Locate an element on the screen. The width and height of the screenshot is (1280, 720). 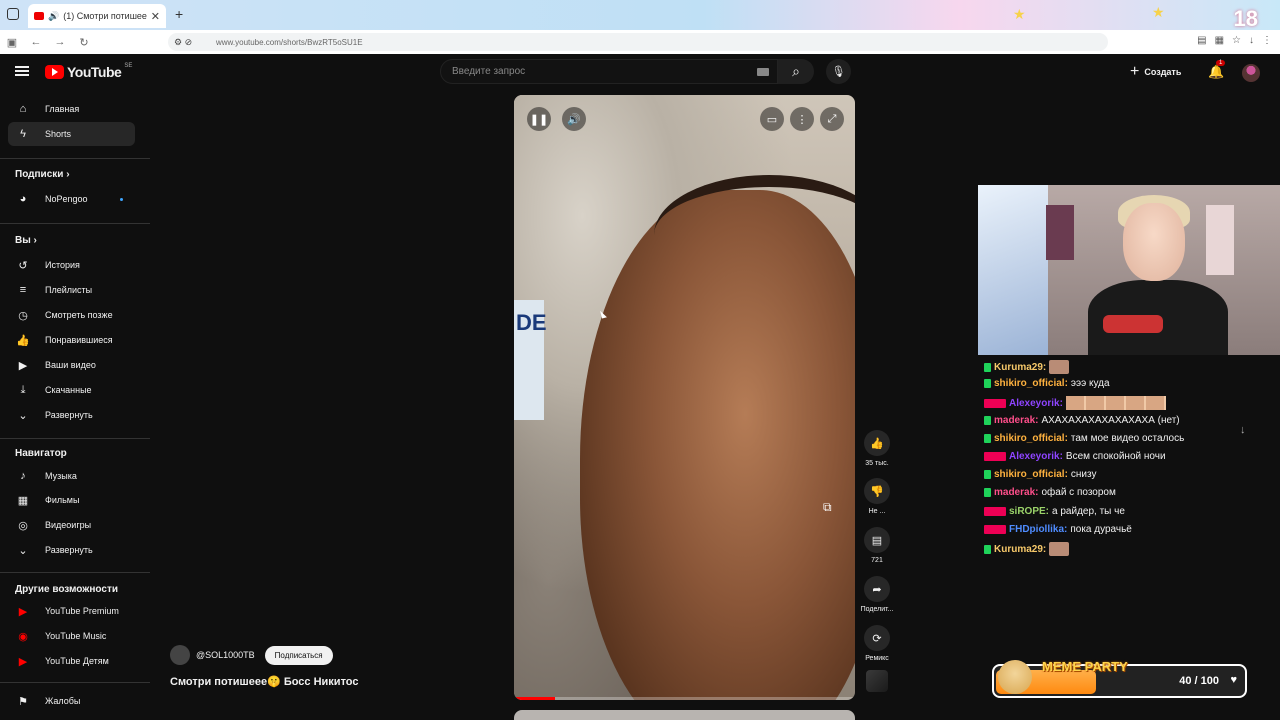
remix-button: ⟳ Ремикс is located at coordinates (877, 643).